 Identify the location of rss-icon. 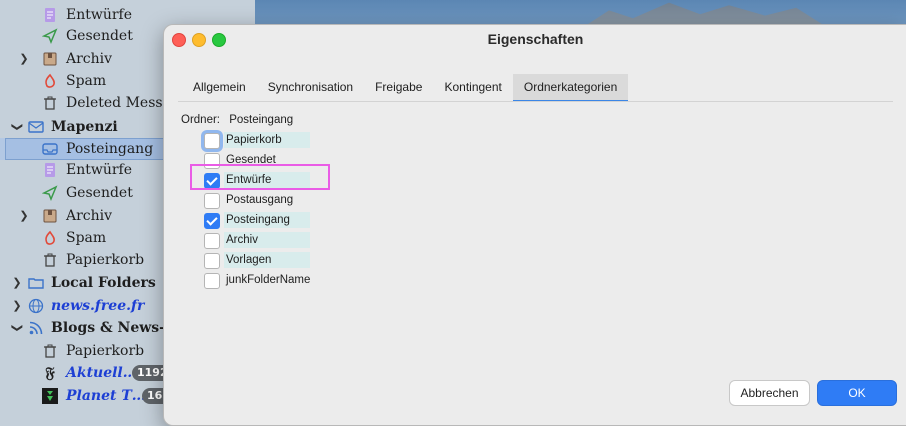
(36, 328).